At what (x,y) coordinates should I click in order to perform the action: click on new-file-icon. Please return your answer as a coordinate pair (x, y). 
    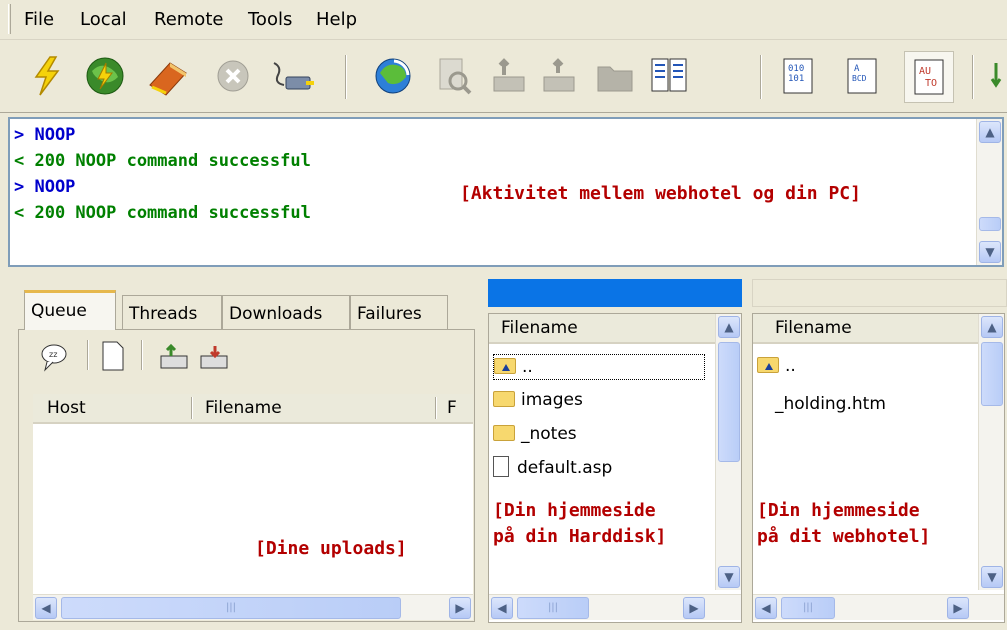
    Looking at the image, I should click on (113, 356).